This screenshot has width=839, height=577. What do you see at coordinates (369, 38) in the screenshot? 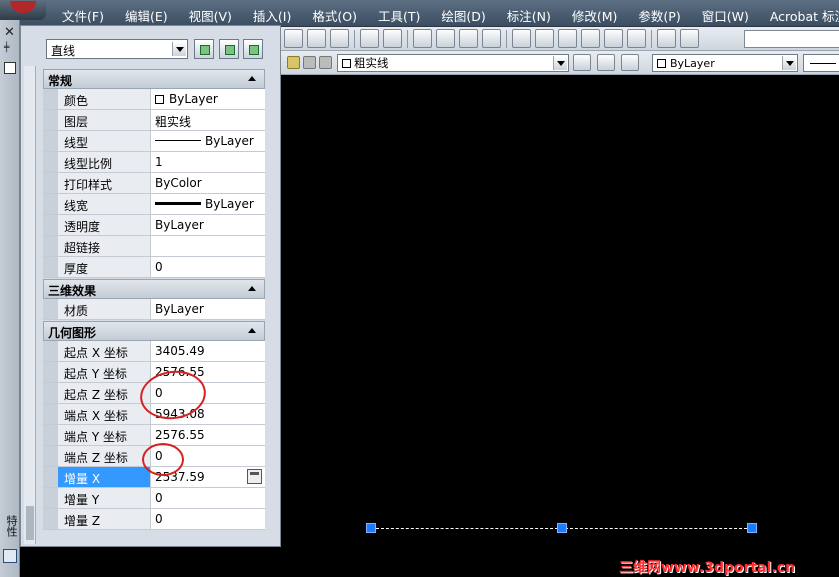
I see `undo-icon` at bounding box center [369, 38].